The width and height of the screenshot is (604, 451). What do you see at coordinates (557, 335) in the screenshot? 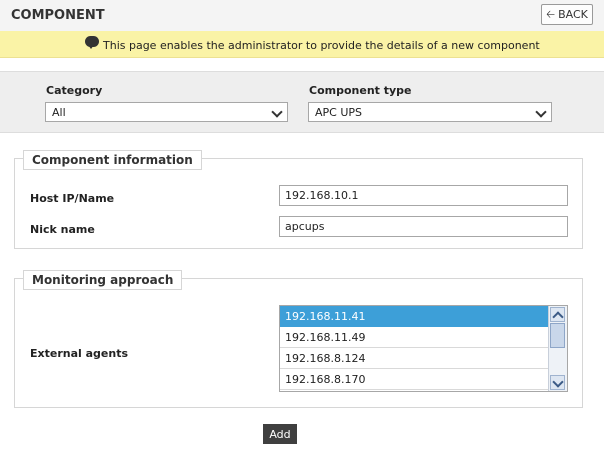
I see `scroll-thumb` at bounding box center [557, 335].